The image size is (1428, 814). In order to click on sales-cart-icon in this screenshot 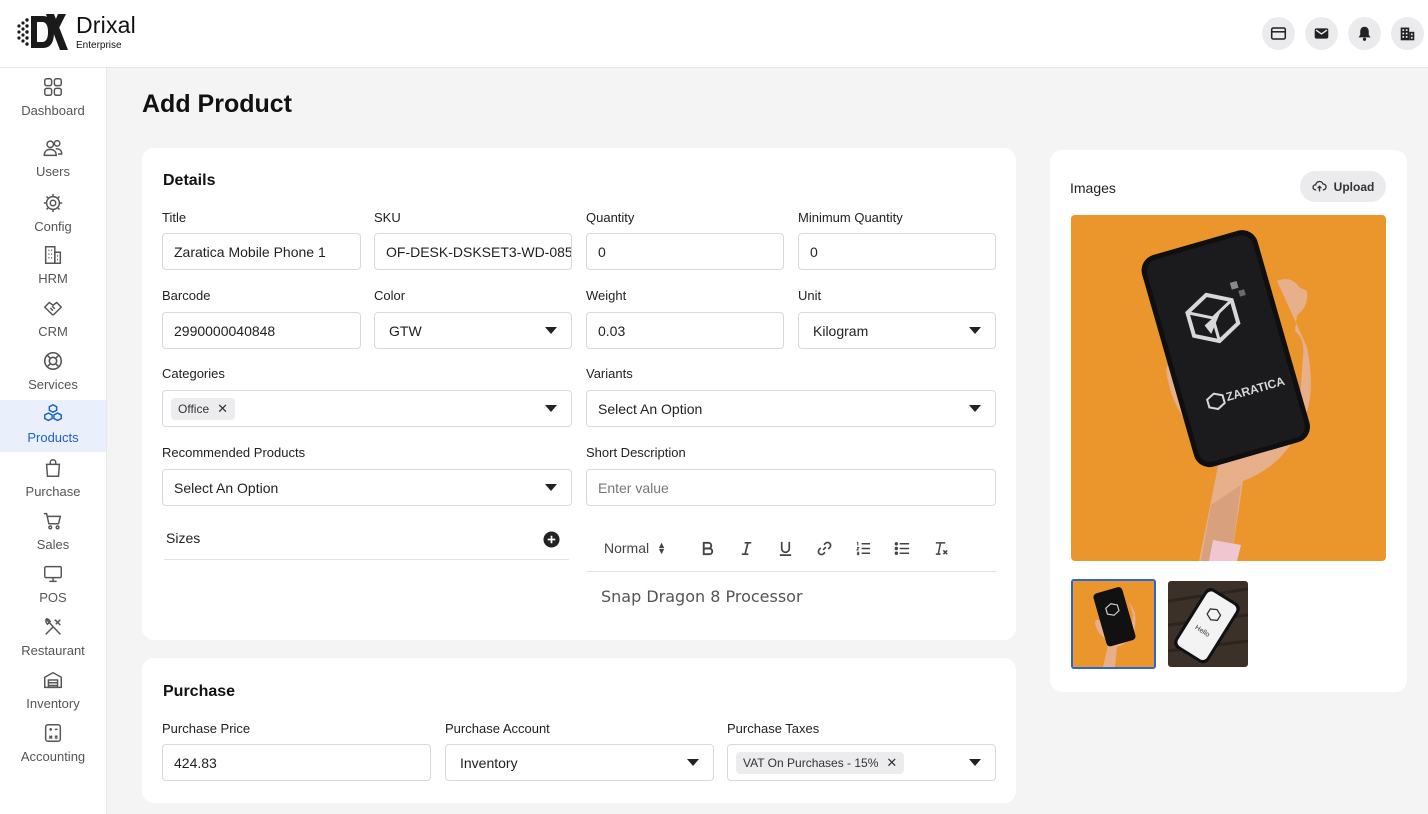, I will do `click(52, 521)`.